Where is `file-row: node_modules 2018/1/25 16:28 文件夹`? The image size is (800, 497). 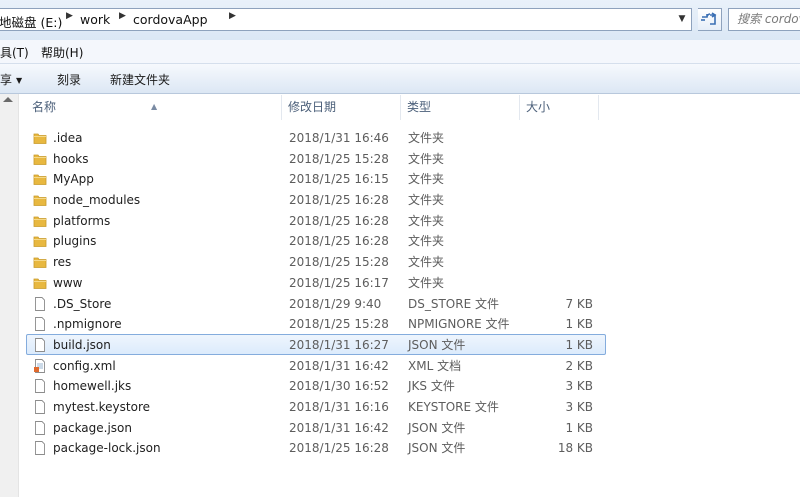 file-row: node_modules 2018/1/25 16:28 文件夹 is located at coordinates (316, 199).